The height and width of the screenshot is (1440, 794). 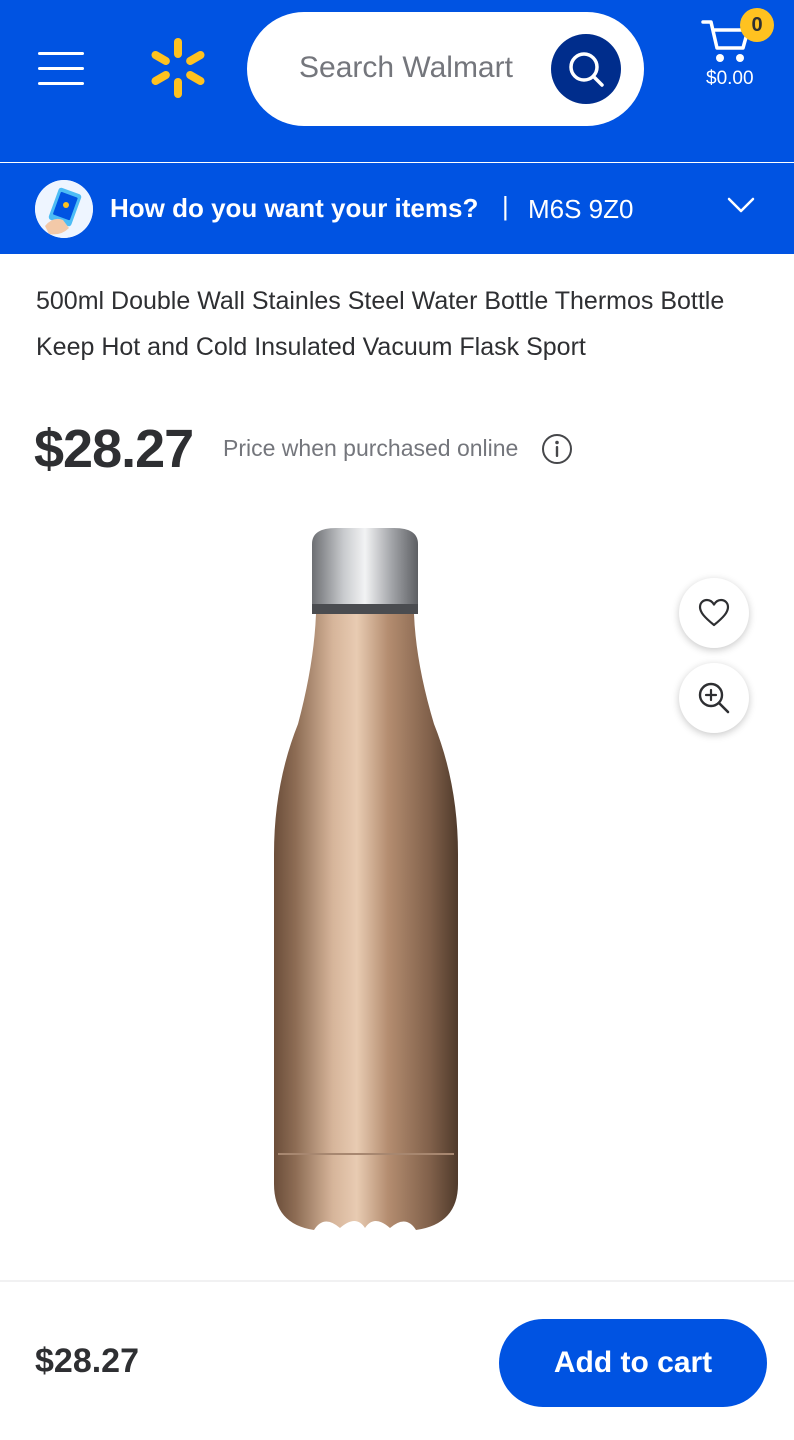 I want to click on bottom-bar-divider, so click(x=397, y=1281).